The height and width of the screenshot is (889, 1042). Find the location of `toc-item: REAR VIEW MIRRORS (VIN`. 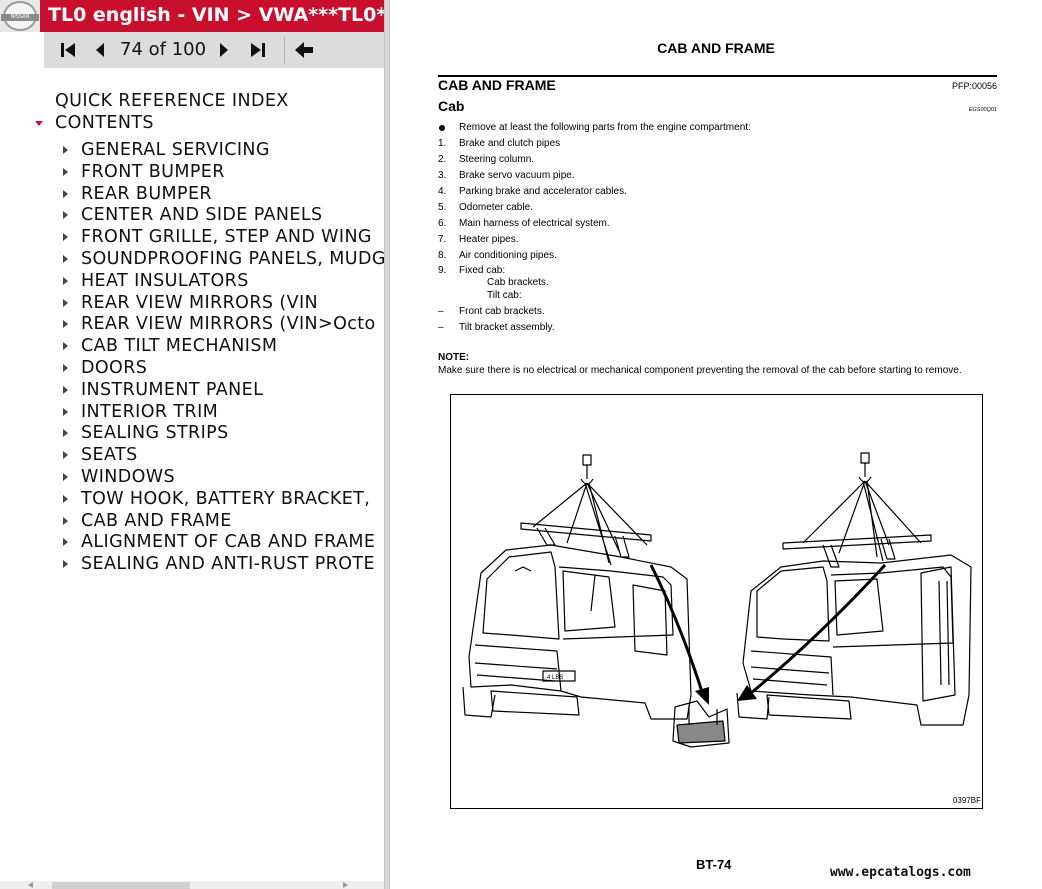

toc-item: REAR VIEW MIRRORS (VIN is located at coordinates (192, 303).